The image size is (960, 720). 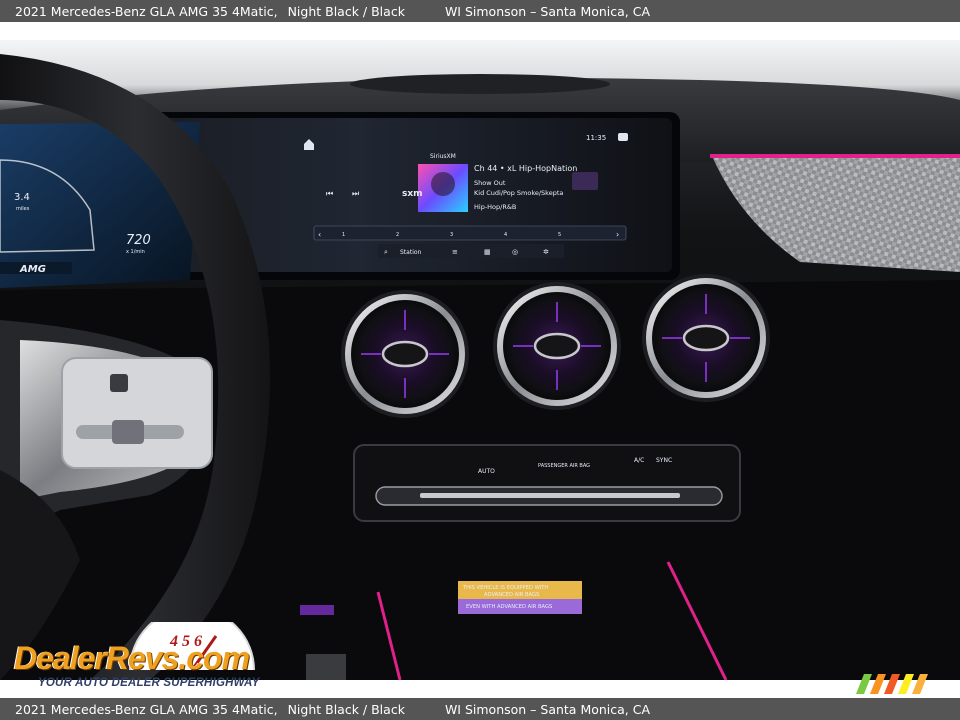 What do you see at coordinates (137, 413) in the screenshot?
I see `steering-control-pad` at bounding box center [137, 413].